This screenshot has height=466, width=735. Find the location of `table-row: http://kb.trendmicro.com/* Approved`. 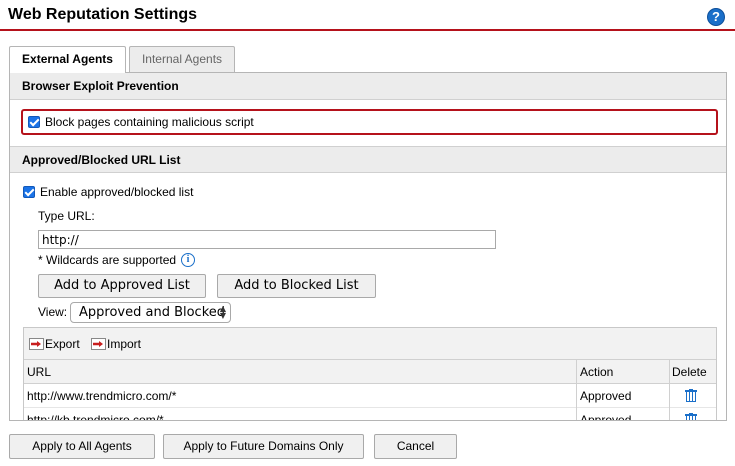

table-row: http://kb.trendmicro.com/* Approved is located at coordinates (370, 414).